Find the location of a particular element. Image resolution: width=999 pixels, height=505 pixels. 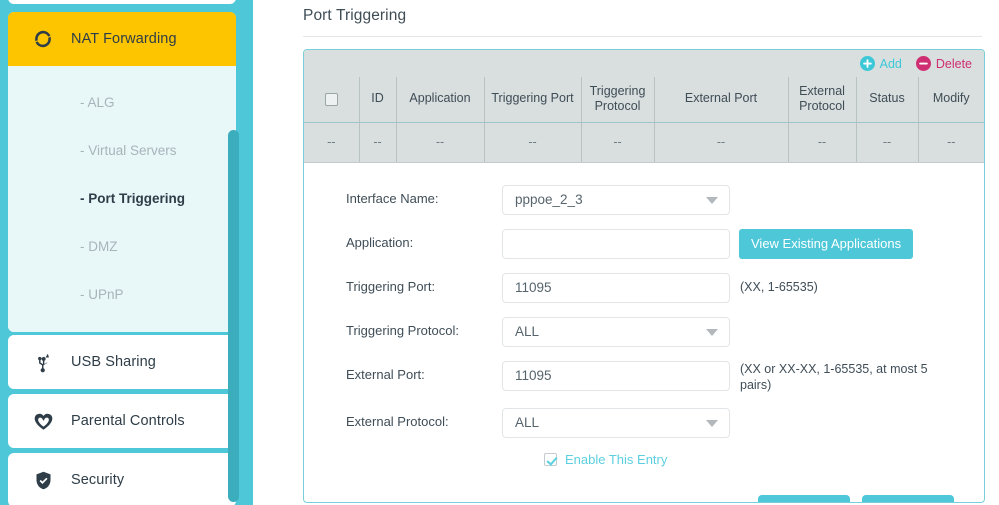

sidebar-scrollbar is located at coordinates (234, 252).